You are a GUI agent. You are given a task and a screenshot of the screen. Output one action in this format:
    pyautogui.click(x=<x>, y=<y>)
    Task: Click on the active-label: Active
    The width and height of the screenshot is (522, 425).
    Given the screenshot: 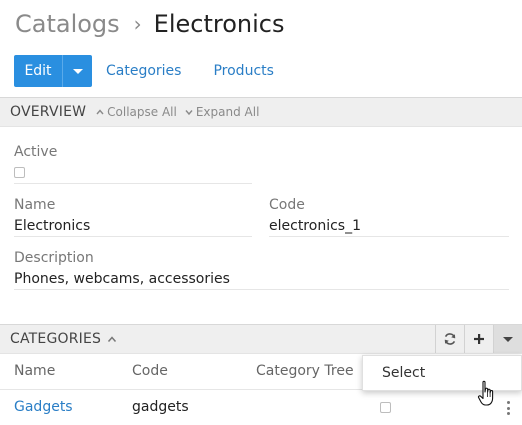 What is the action you would take?
    pyautogui.click(x=36, y=152)
    